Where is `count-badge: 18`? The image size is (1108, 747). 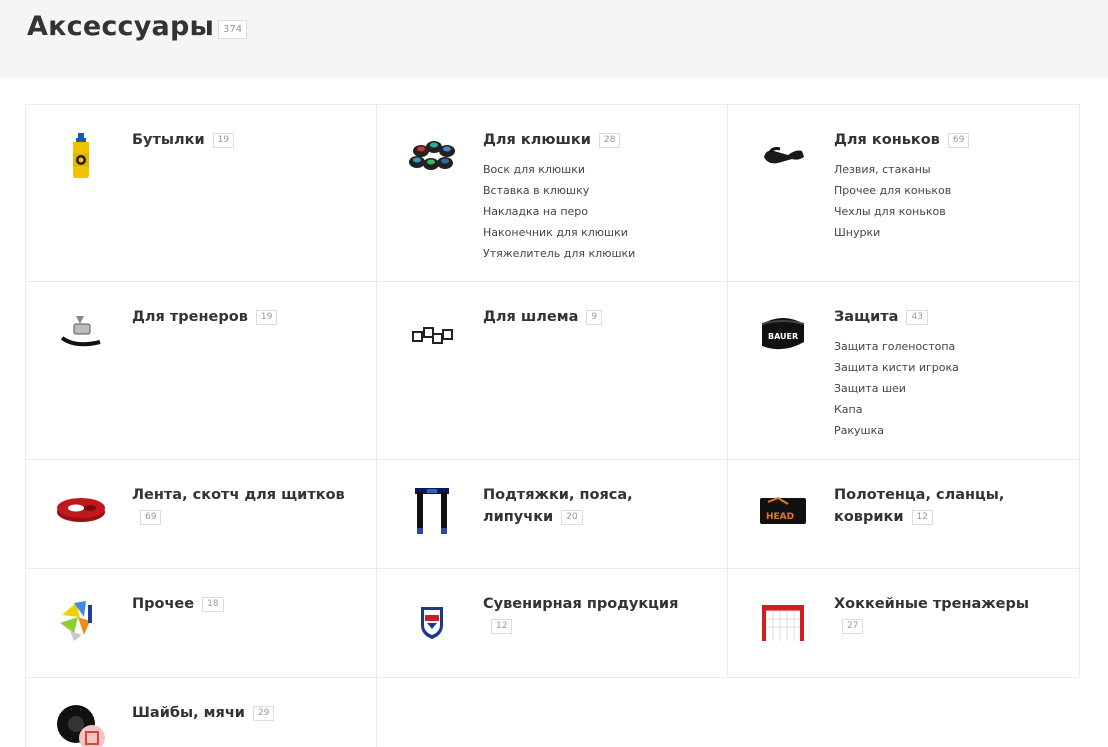
count-badge: 18 is located at coordinates (213, 604).